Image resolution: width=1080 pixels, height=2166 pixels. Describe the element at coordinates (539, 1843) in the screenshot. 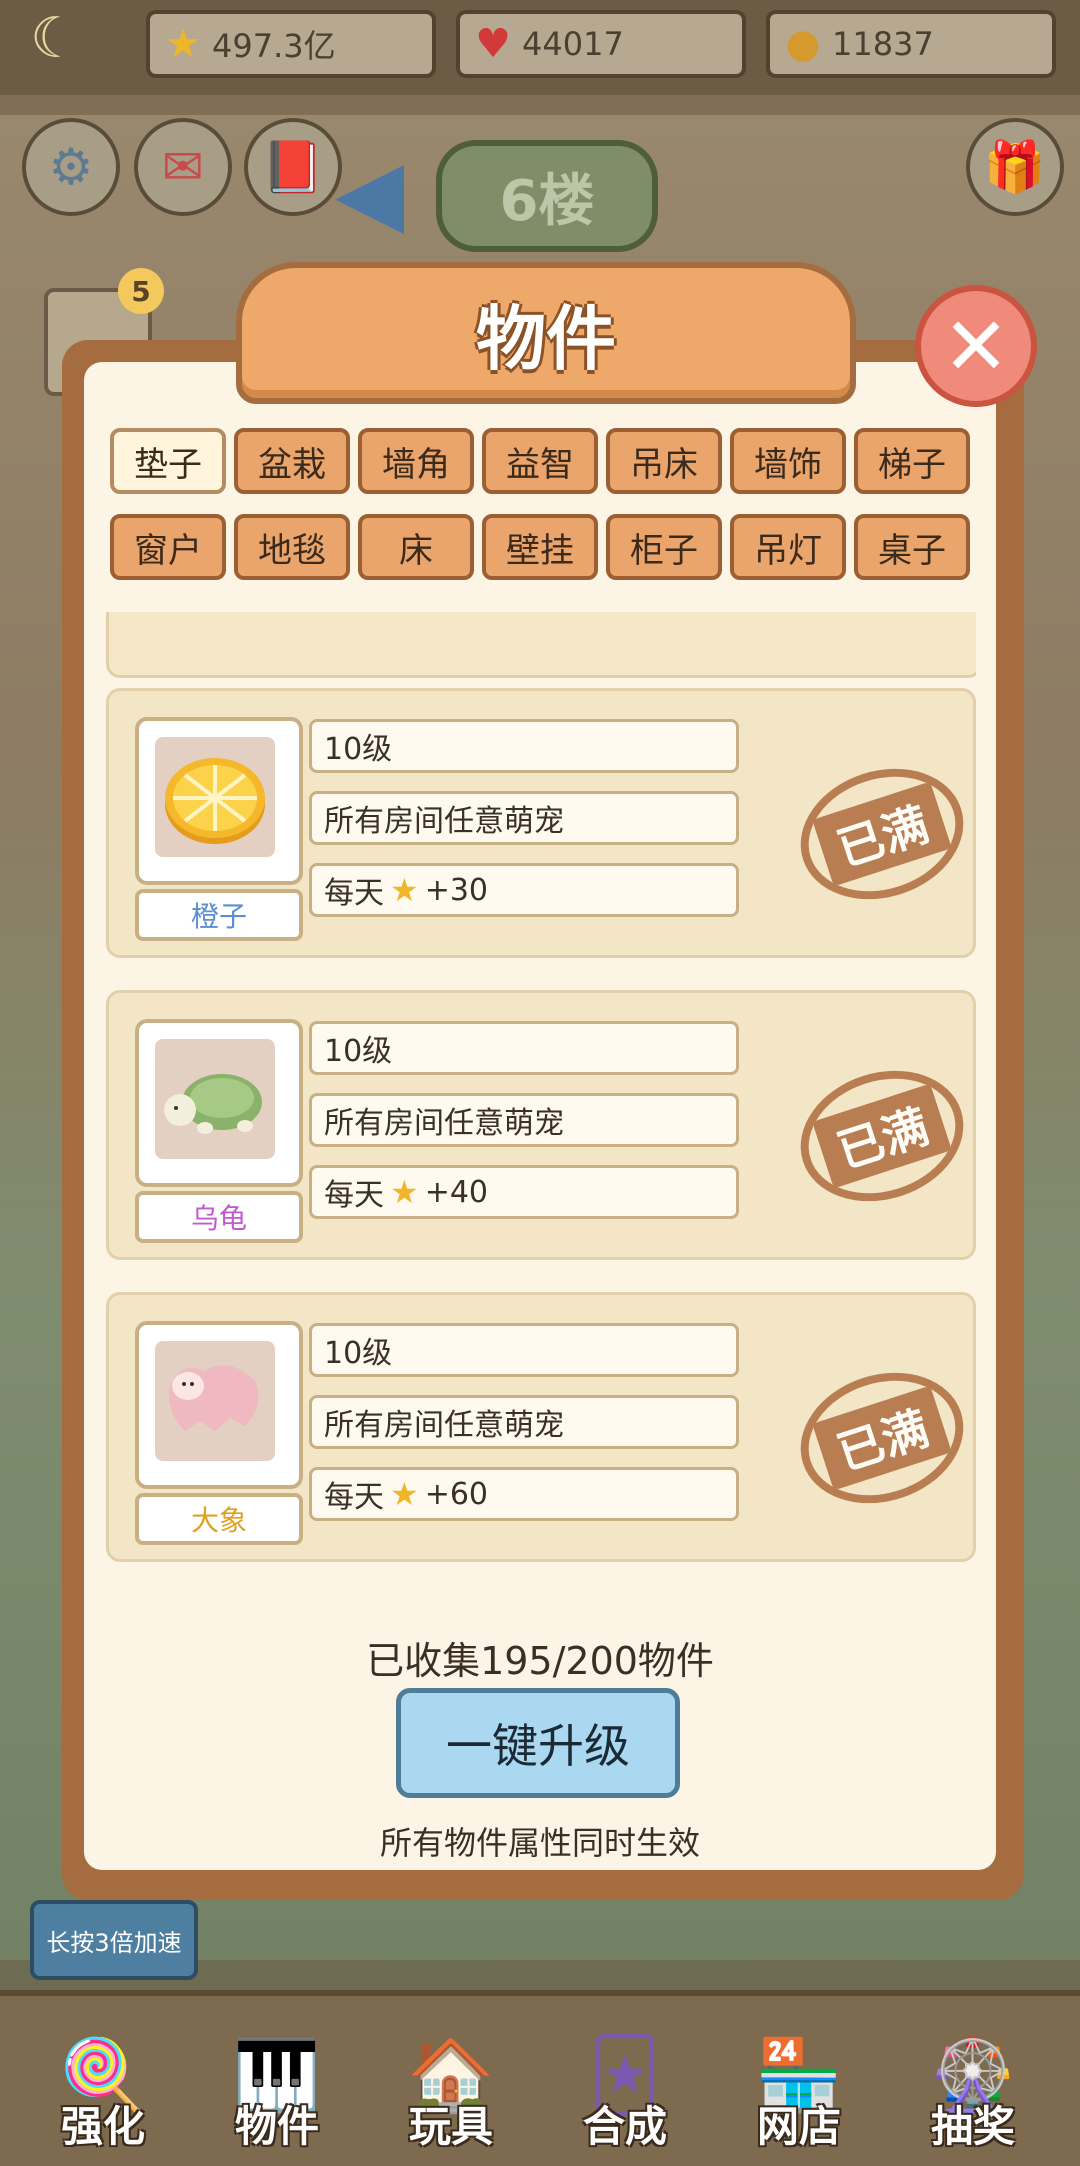

I see `effect-note: 所有物件属性同时生效` at that location.